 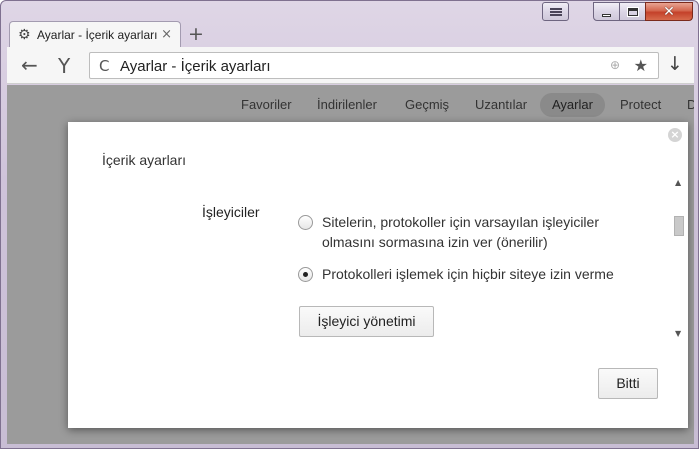 I want to click on reload-icon: C, so click(x=104, y=66).